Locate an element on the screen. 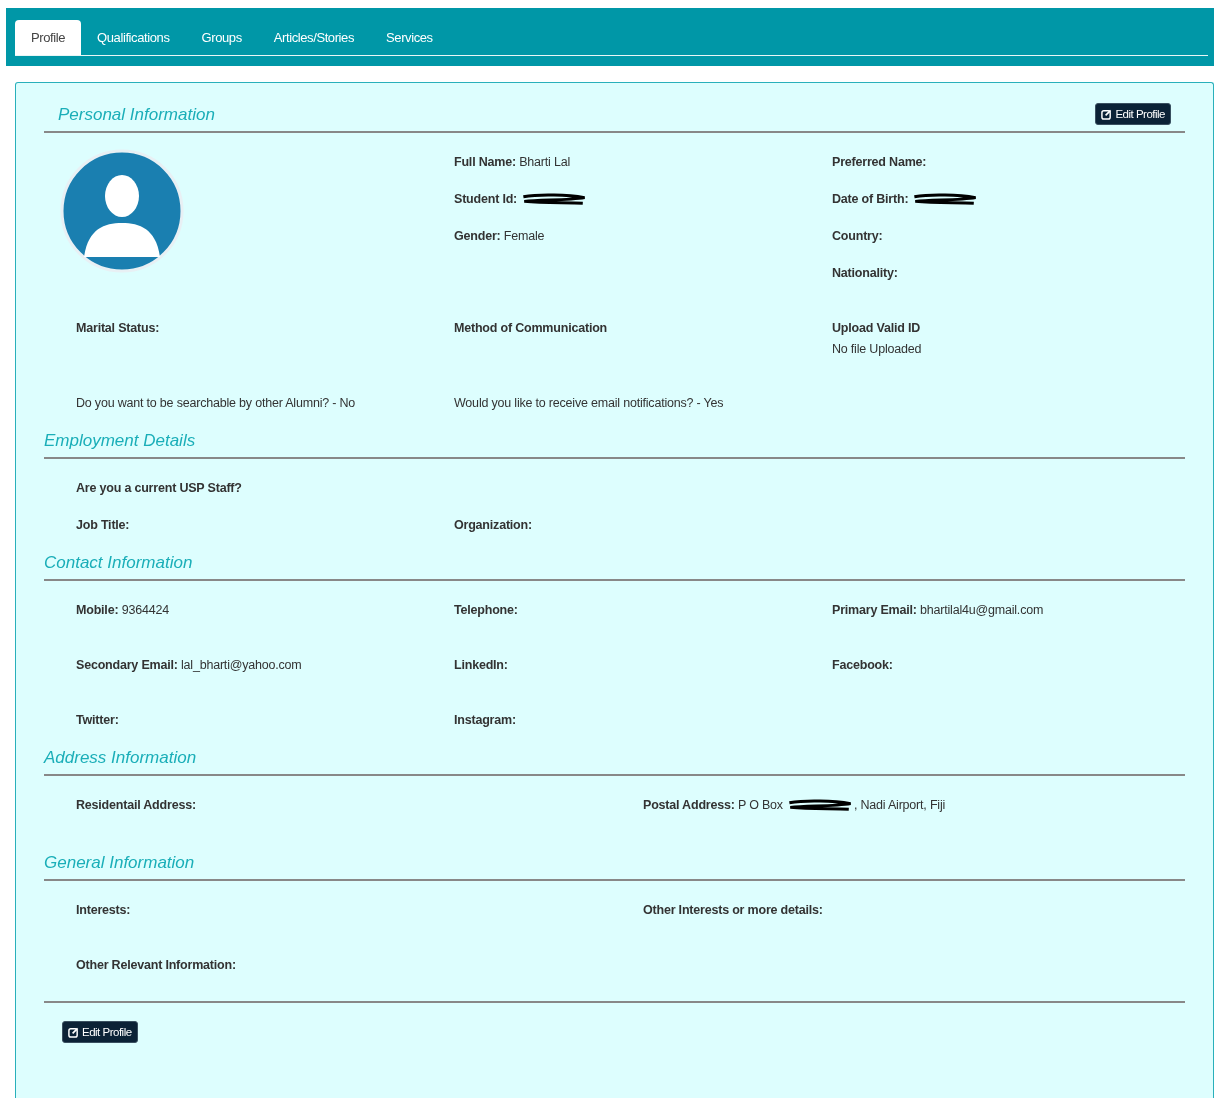 The height and width of the screenshot is (1100, 1215). tab: Groups is located at coordinates (221, 37).